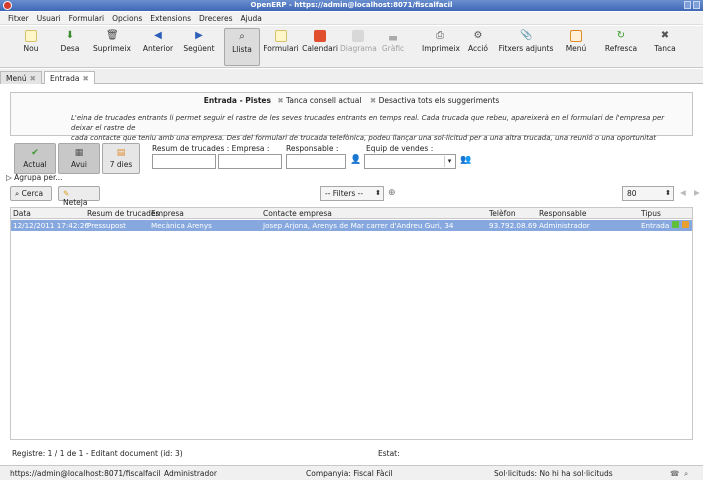 This screenshot has width=703, height=480. I want to click on filter-actual-button: ✔ Actual, so click(35, 158).